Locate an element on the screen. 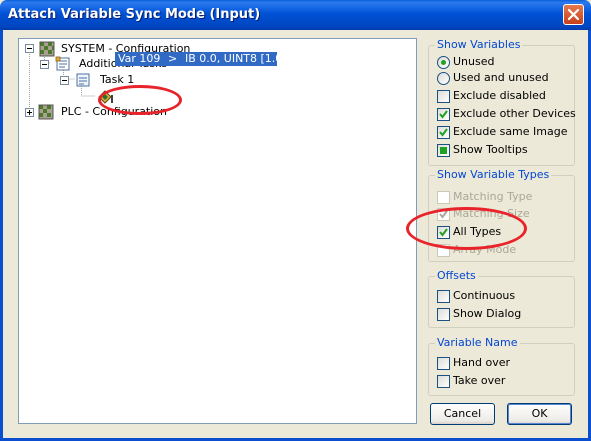  ok-button: OK is located at coordinates (539, 414).